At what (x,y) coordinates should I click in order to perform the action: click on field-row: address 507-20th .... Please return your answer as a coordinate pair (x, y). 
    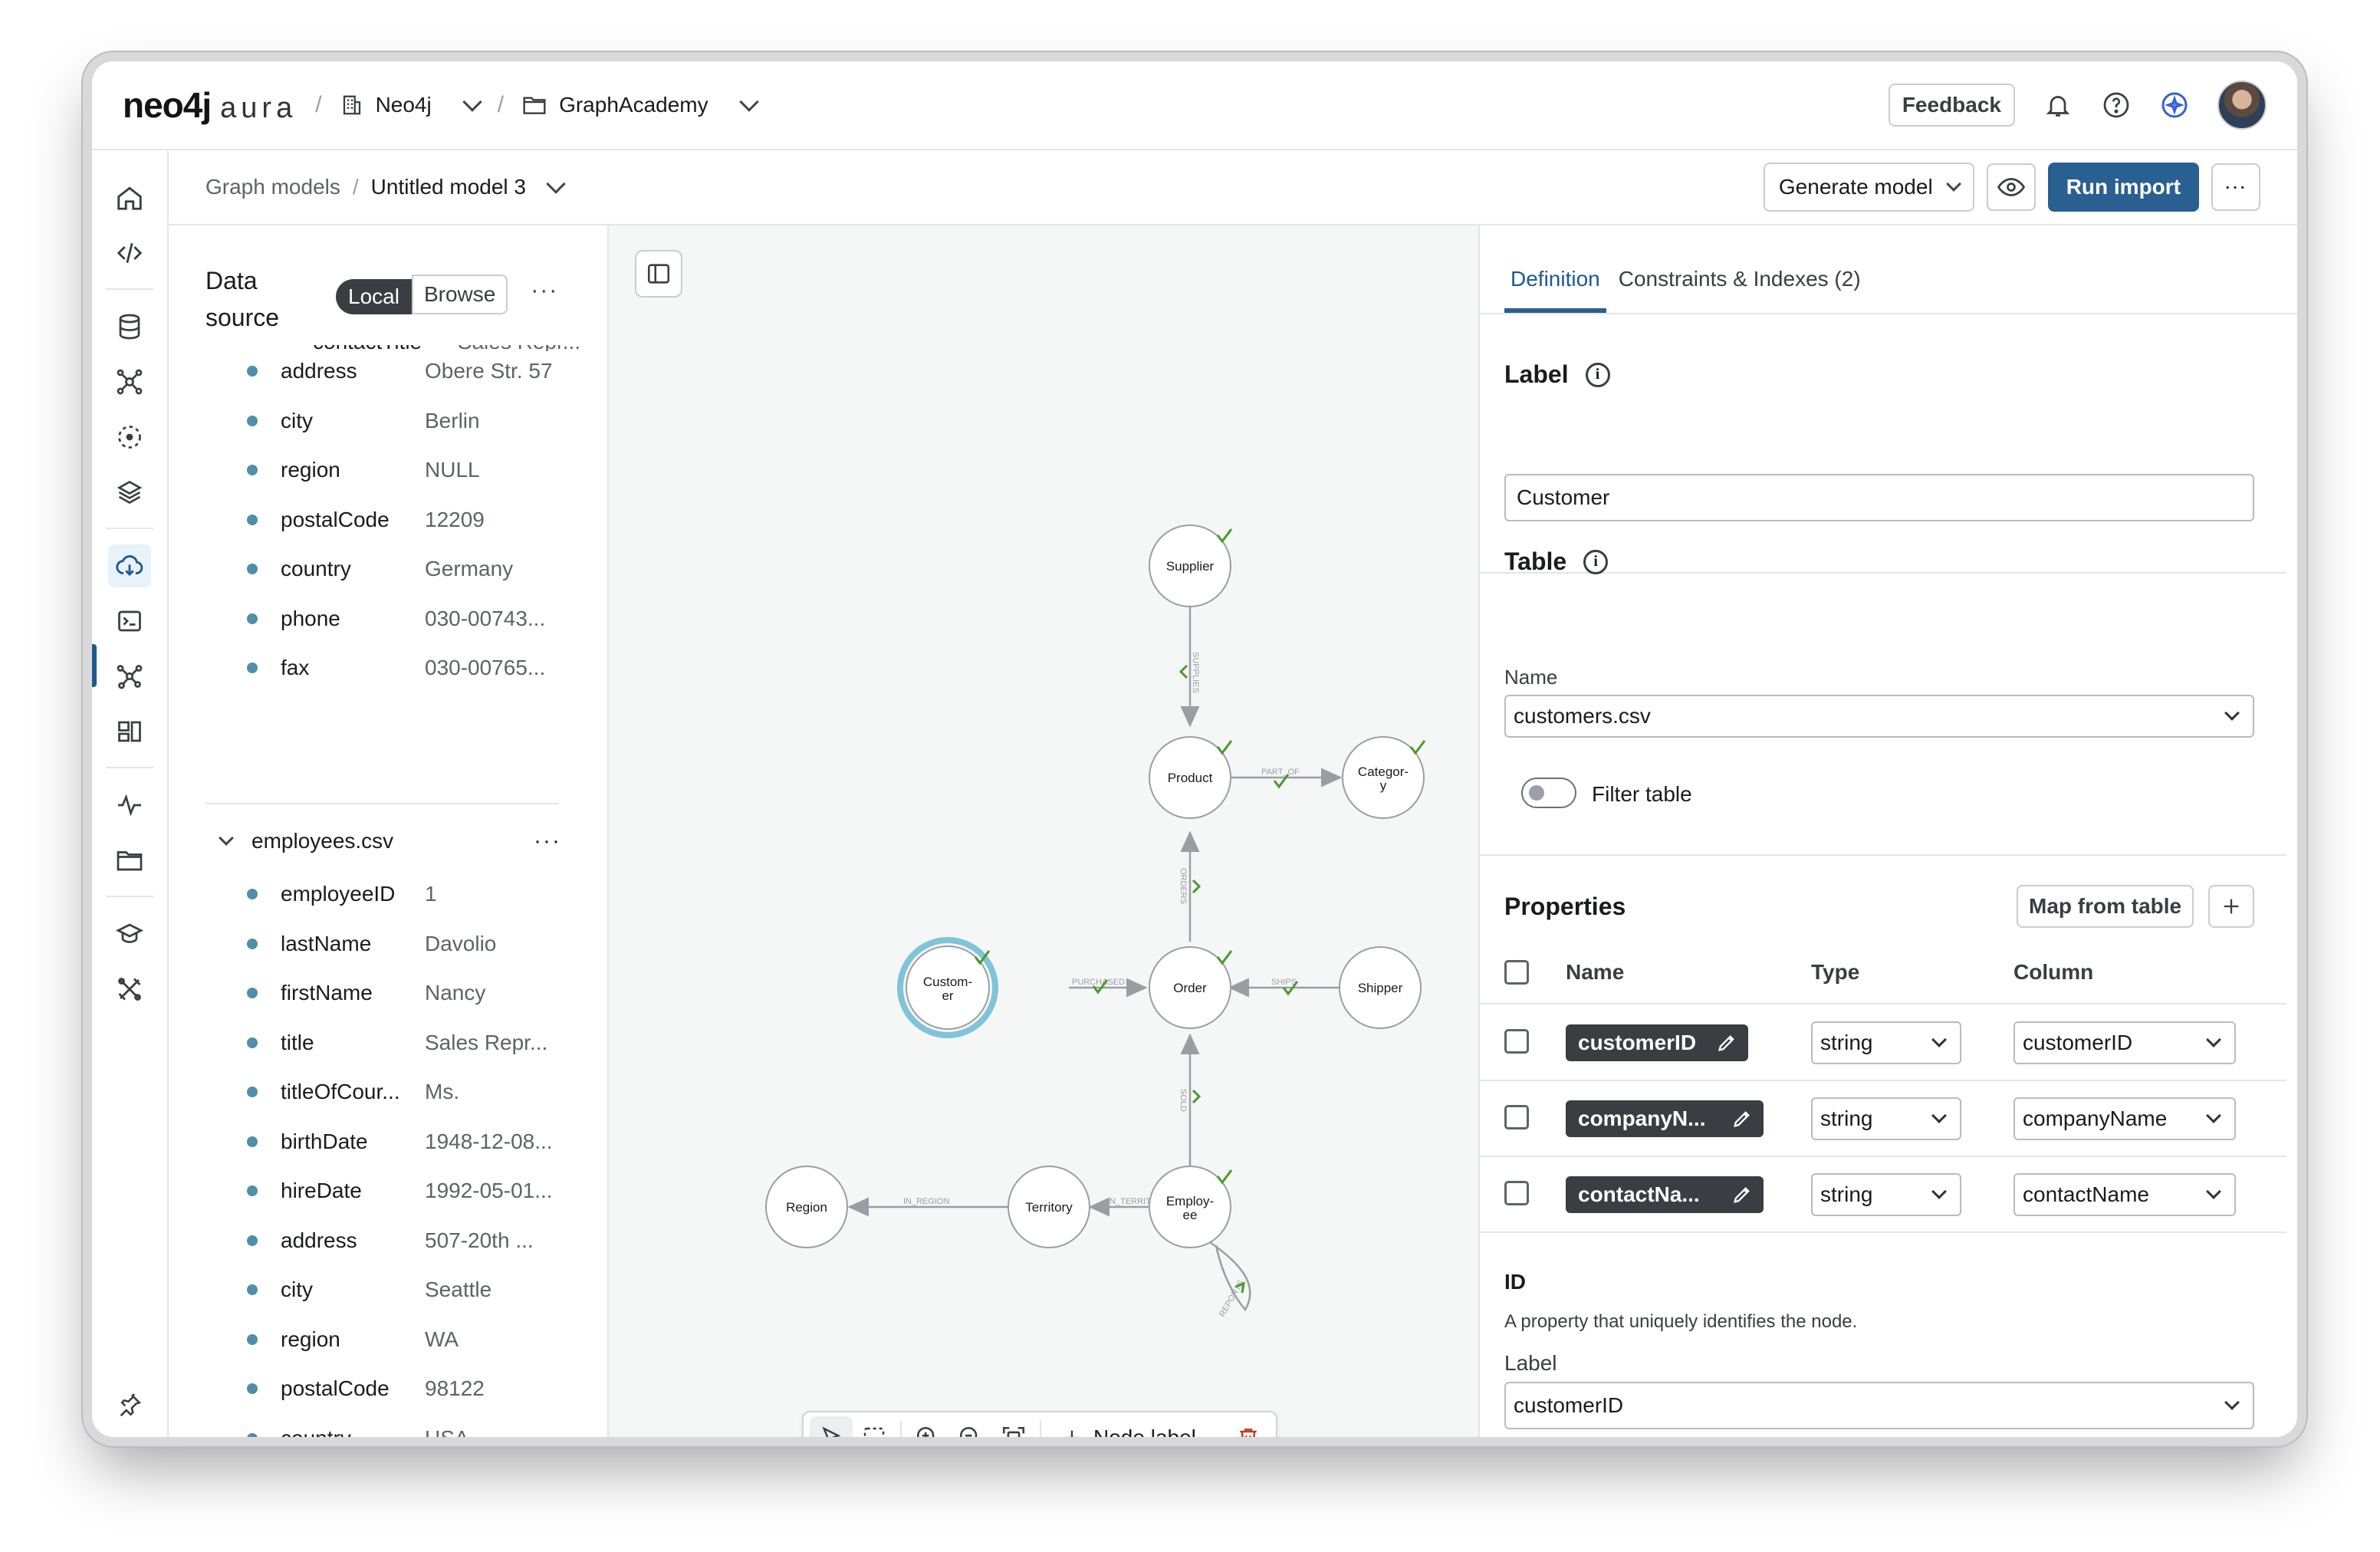
    Looking at the image, I should click on (383, 1241).